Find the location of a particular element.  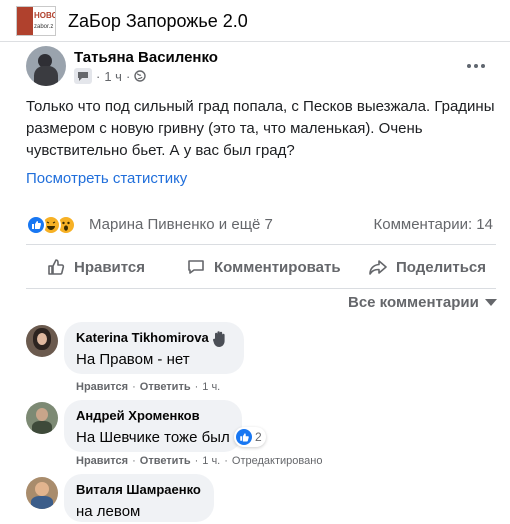

reaction-count: 2 is located at coordinates (258, 437).